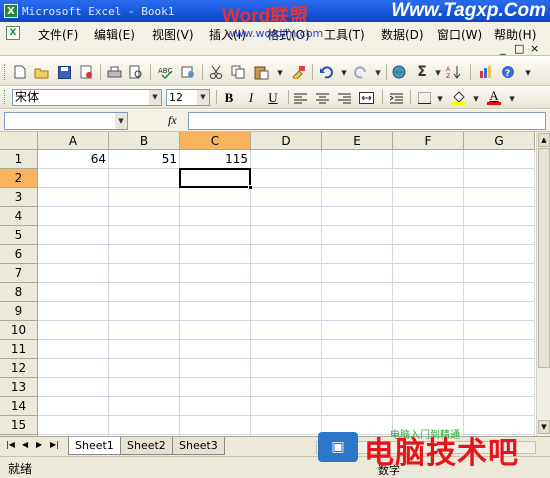 The width and height of the screenshot is (550, 478). Describe the element at coordinates (19, 159) in the screenshot. I see `row-header-1: 1` at that location.